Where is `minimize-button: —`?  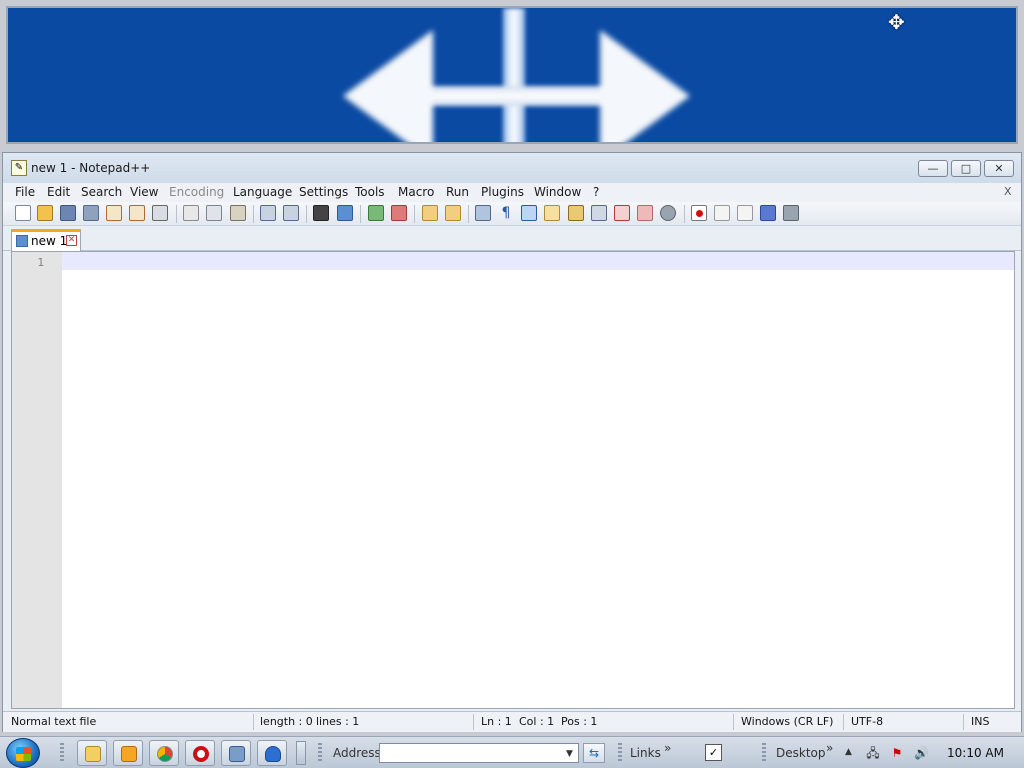
minimize-button: — is located at coordinates (933, 168).